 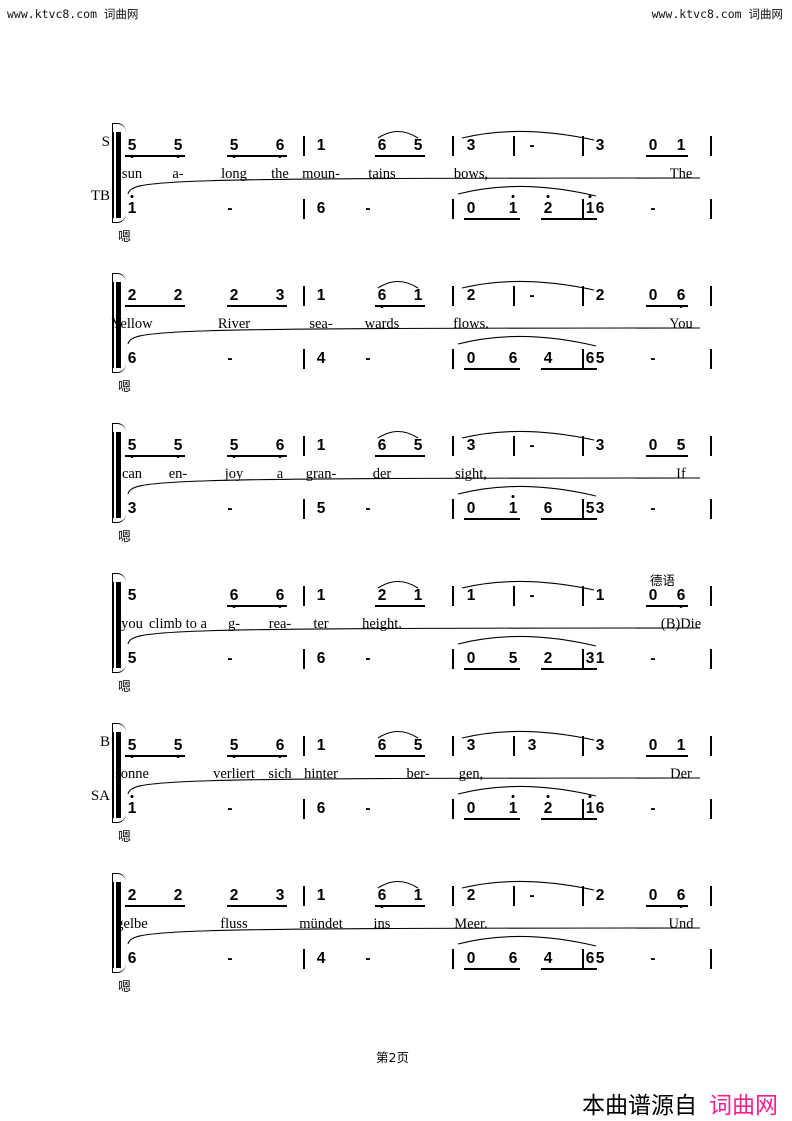 What do you see at coordinates (321, 774) in the screenshot?
I see `lyric-syllable: hinter` at bounding box center [321, 774].